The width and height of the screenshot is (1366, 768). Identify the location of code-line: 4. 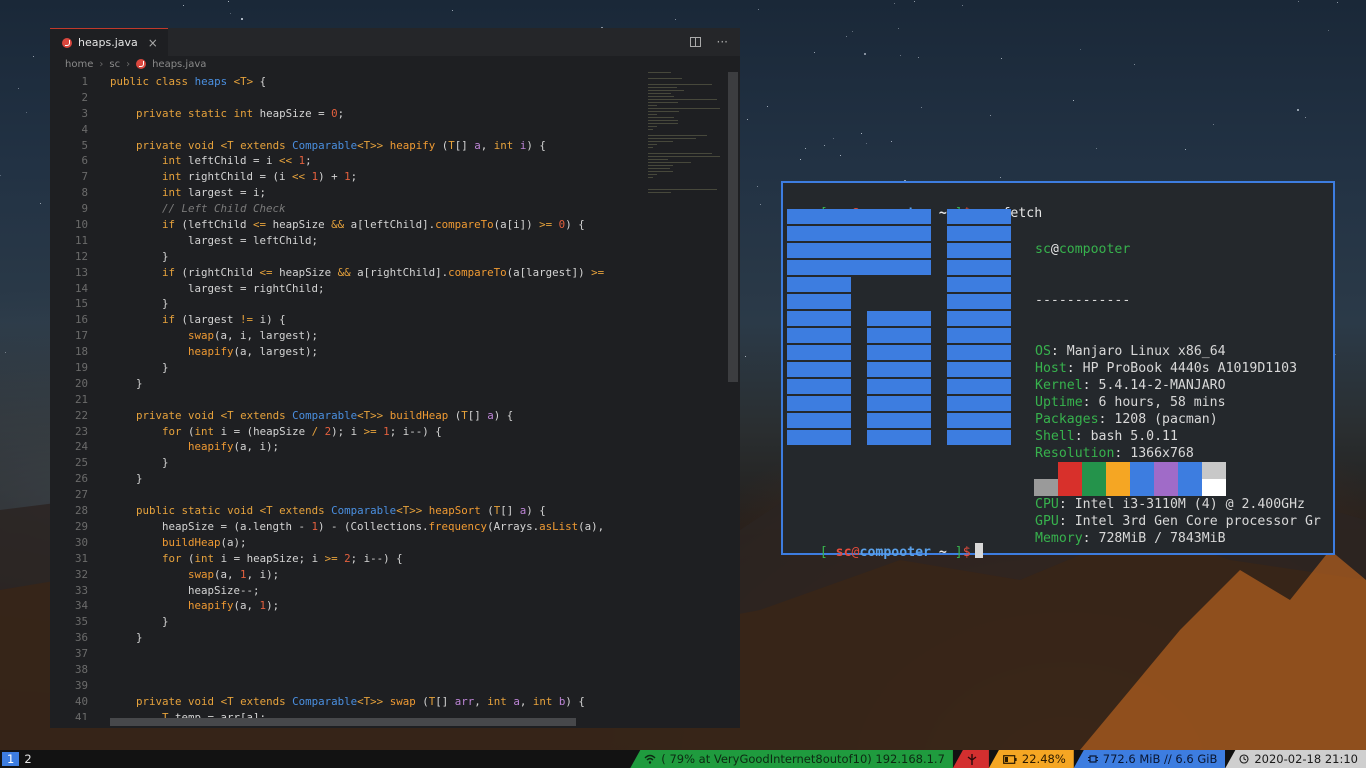
(346, 130).